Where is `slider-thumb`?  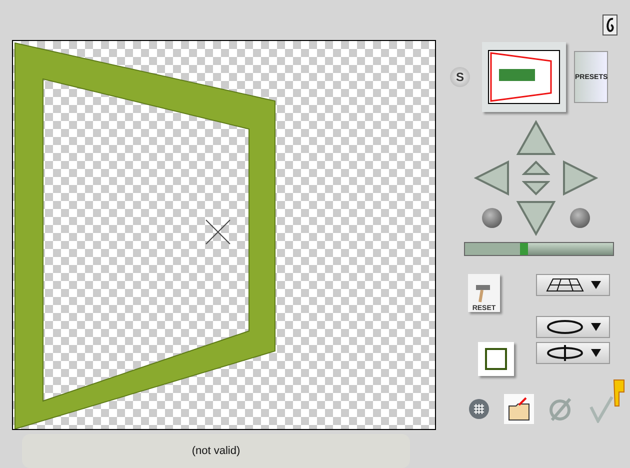 slider-thumb is located at coordinates (524, 249).